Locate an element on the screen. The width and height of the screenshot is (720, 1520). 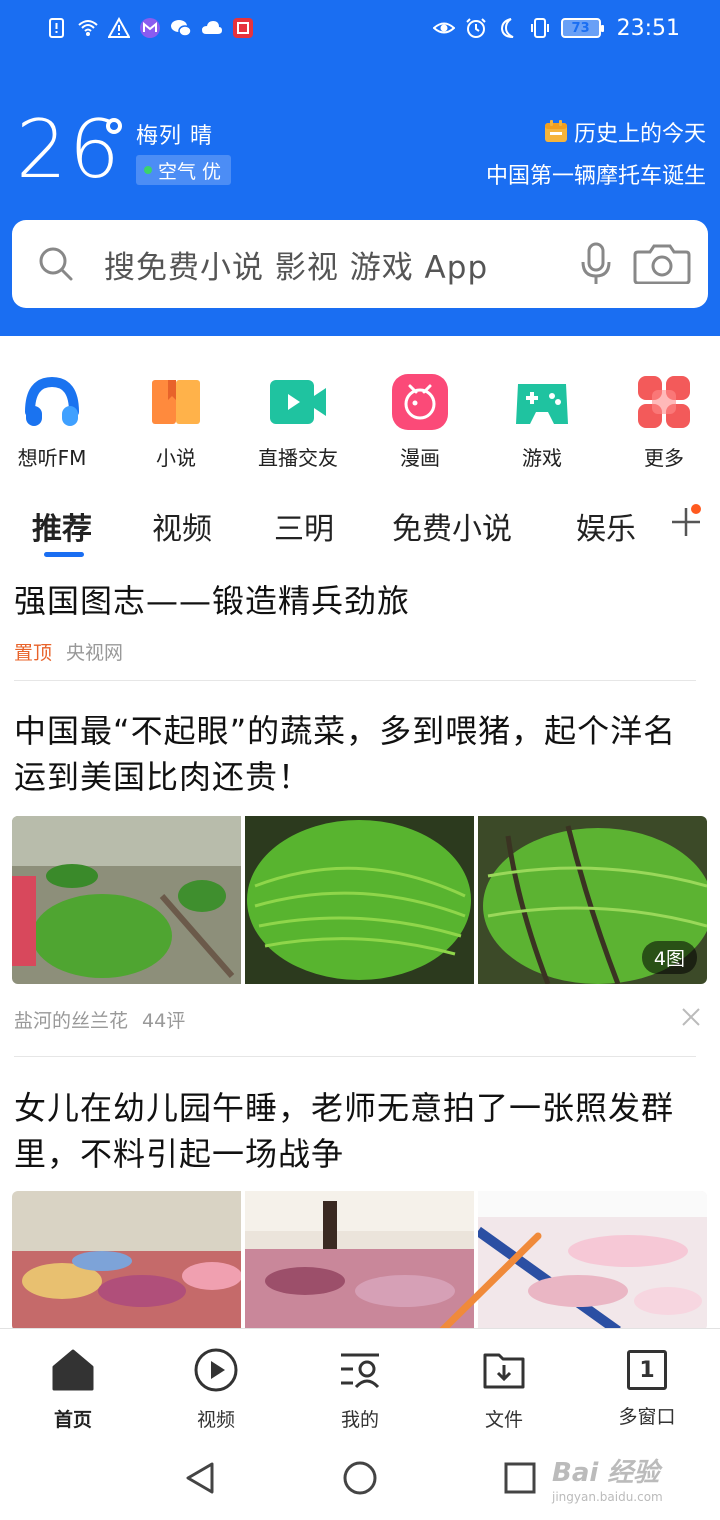
article-meta: 置顶 央视网 is located at coordinates (68, 651).